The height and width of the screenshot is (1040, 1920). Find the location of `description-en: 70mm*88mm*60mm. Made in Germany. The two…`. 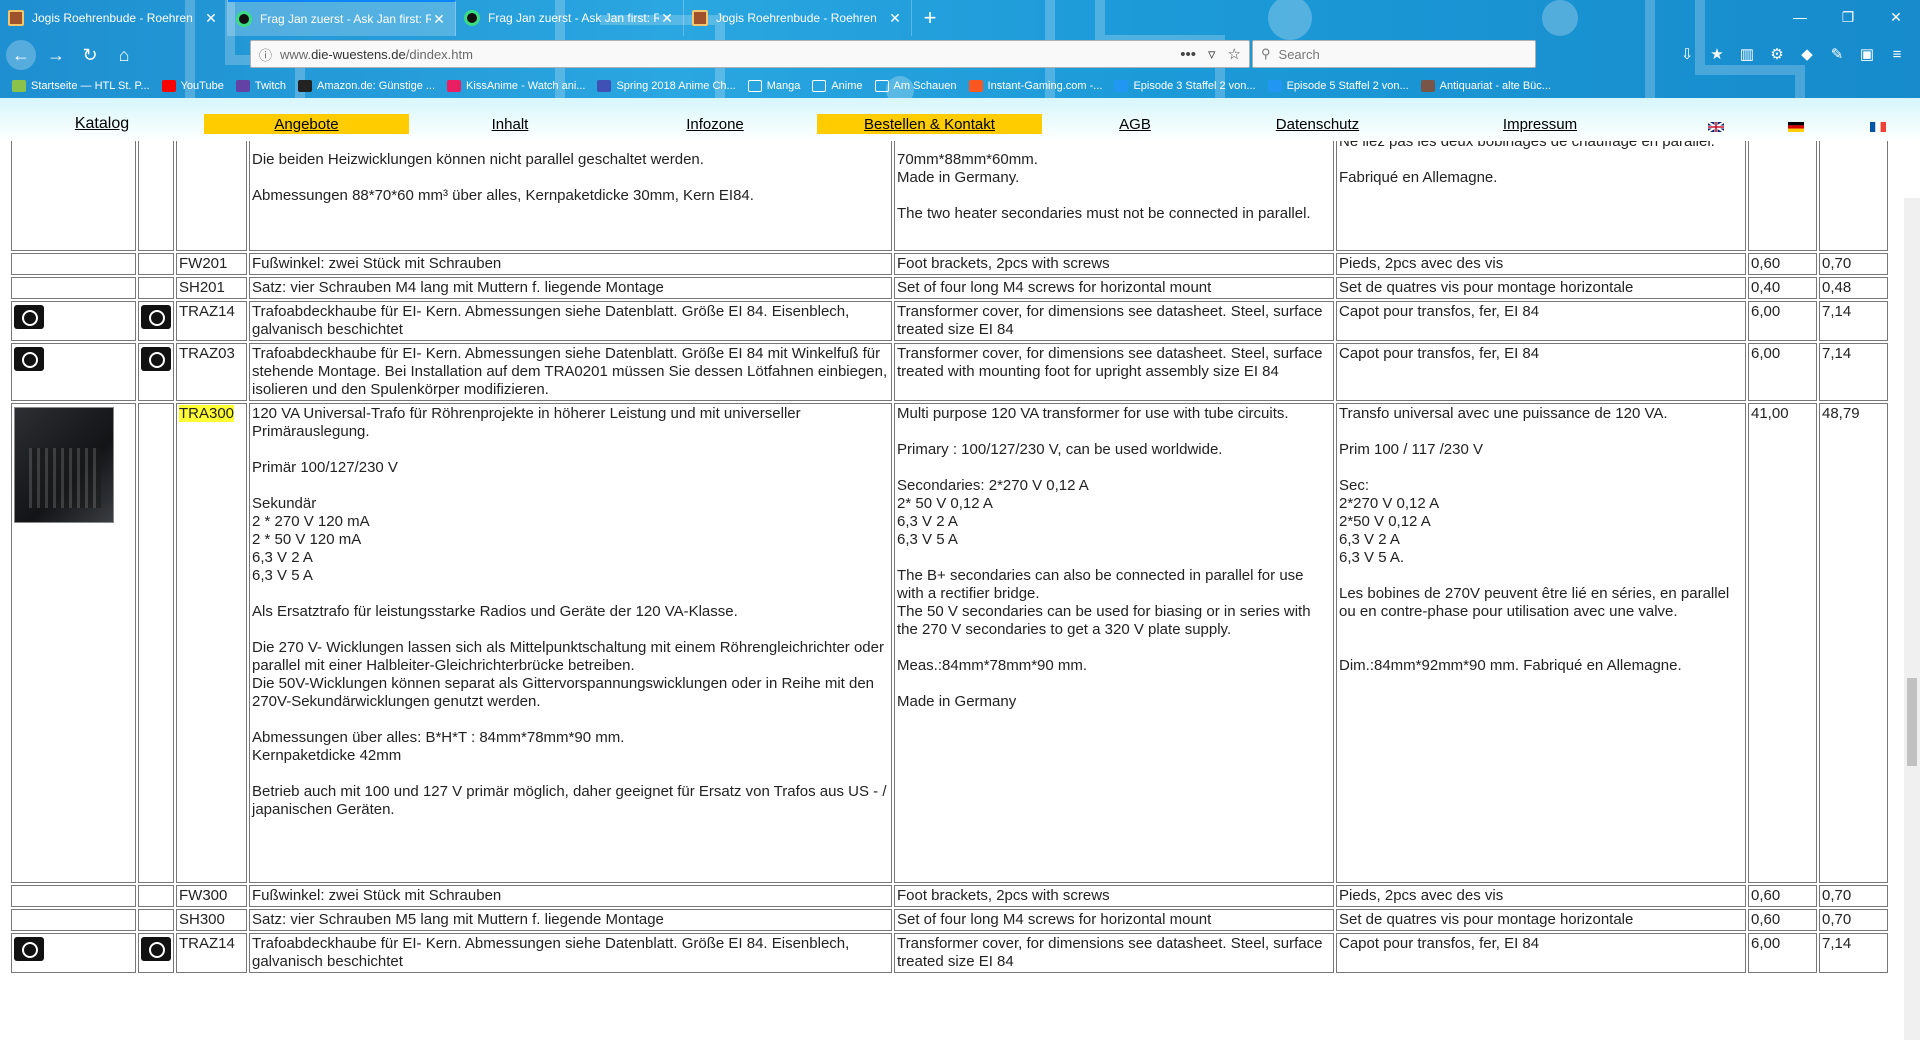

description-en: 70mm*88mm*60mm. Made in Germany. The two… is located at coordinates (1114, 196).